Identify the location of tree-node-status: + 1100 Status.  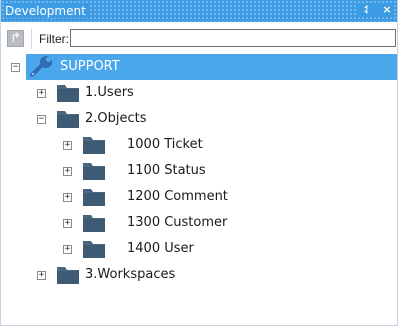
(199, 171).